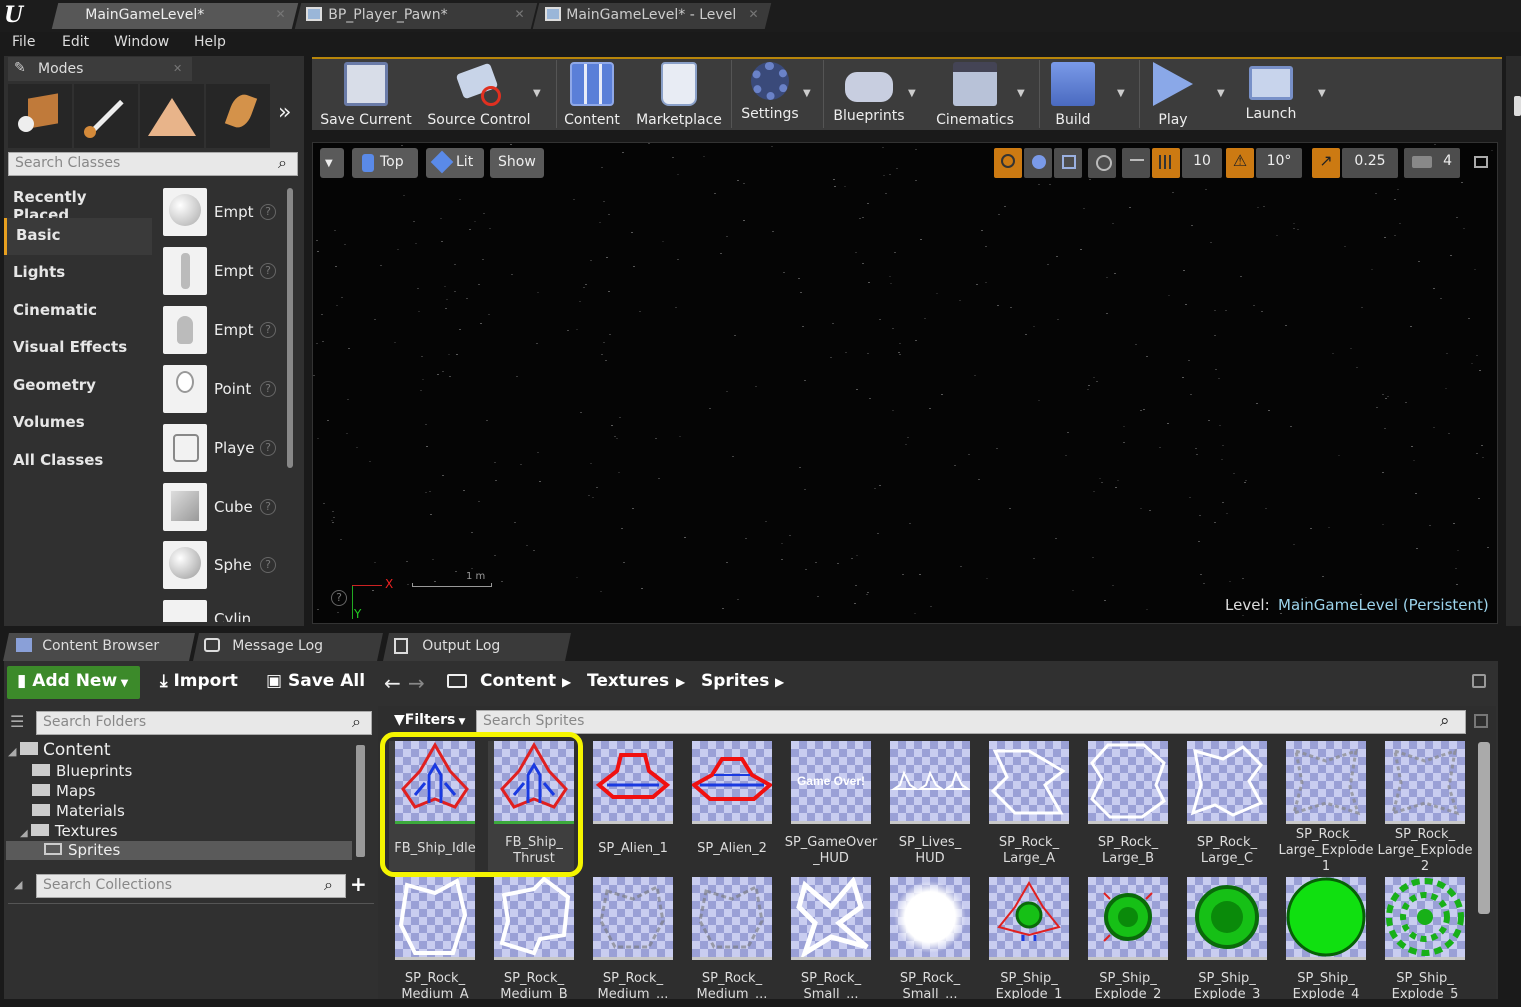  What do you see at coordinates (679, 95) in the screenshot?
I see `marketplace-button: Marketplace` at bounding box center [679, 95].